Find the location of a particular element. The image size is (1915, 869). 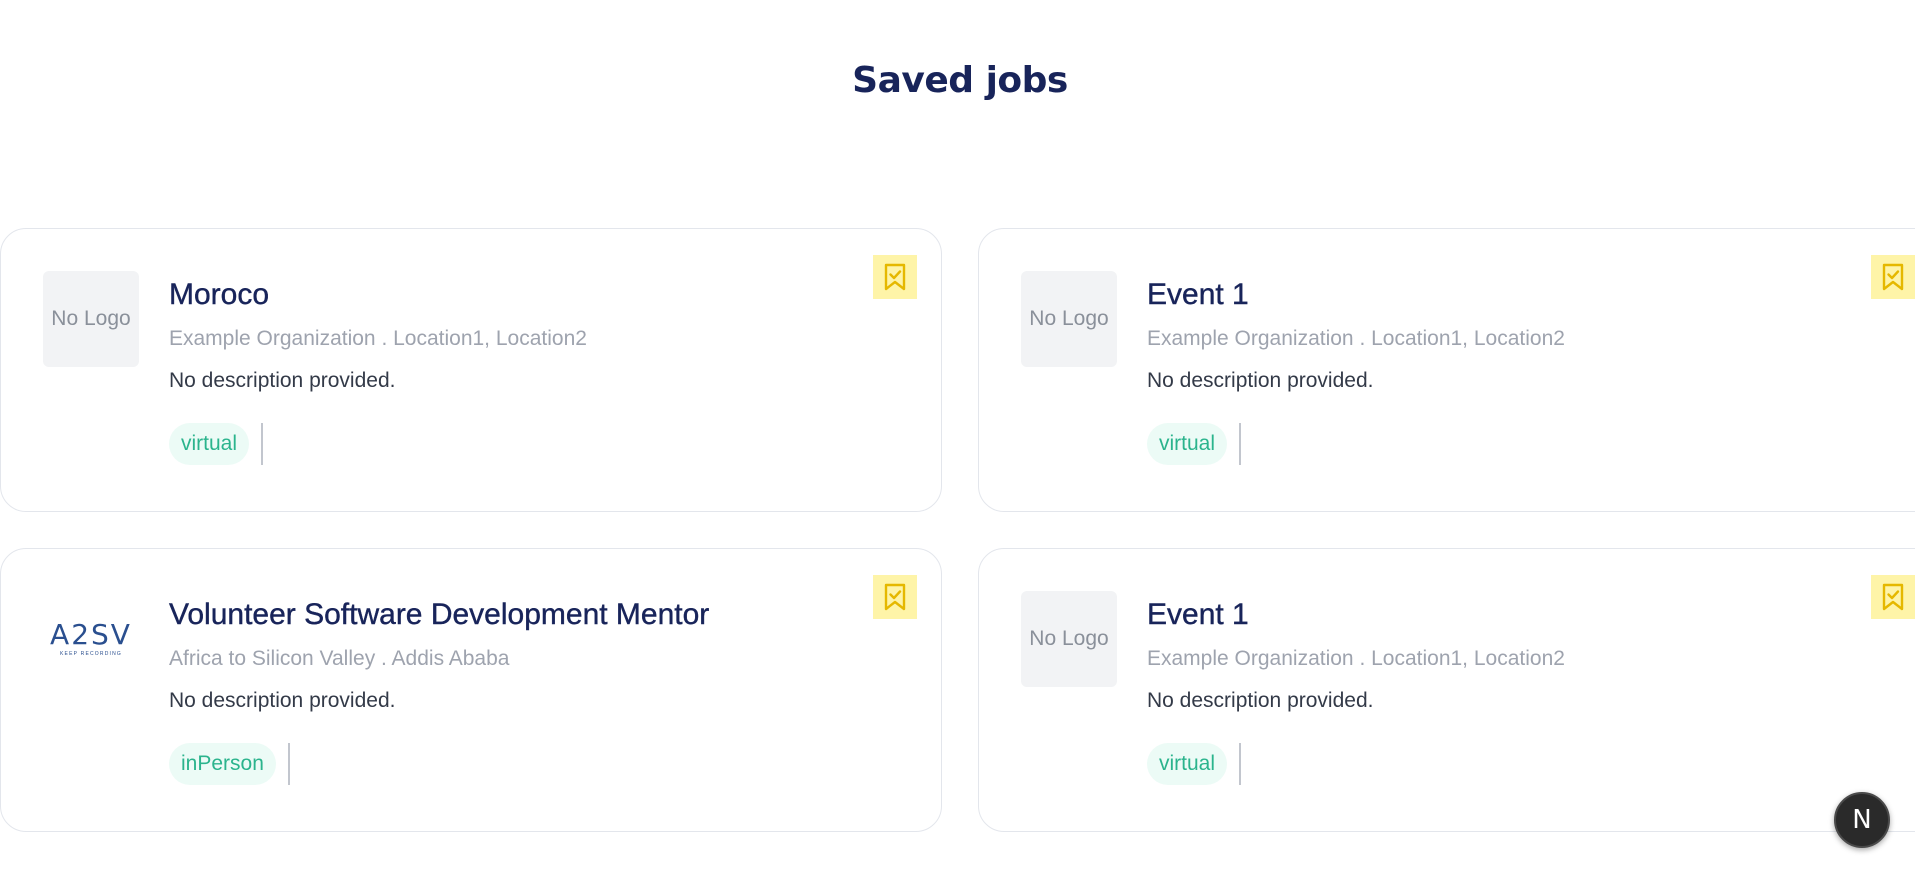

nextjs-dev-tools-button: N is located at coordinates (1862, 820).